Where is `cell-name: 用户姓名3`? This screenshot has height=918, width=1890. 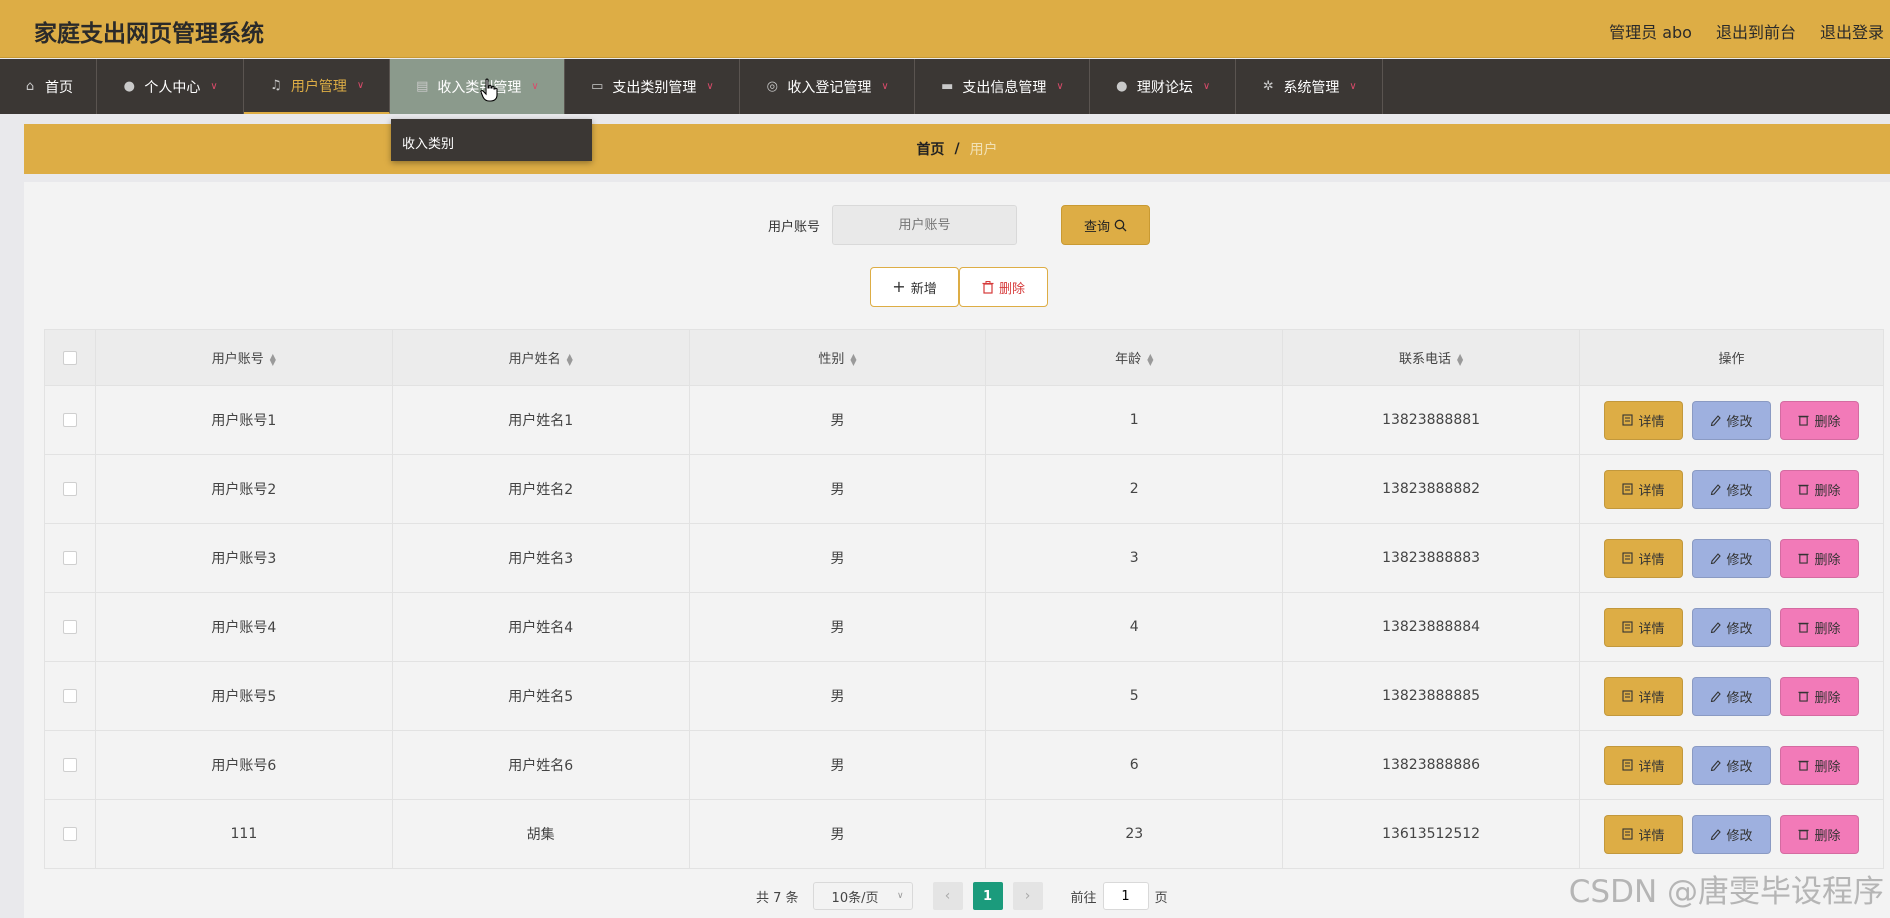 cell-name: 用户姓名3 is located at coordinates (540, 558).